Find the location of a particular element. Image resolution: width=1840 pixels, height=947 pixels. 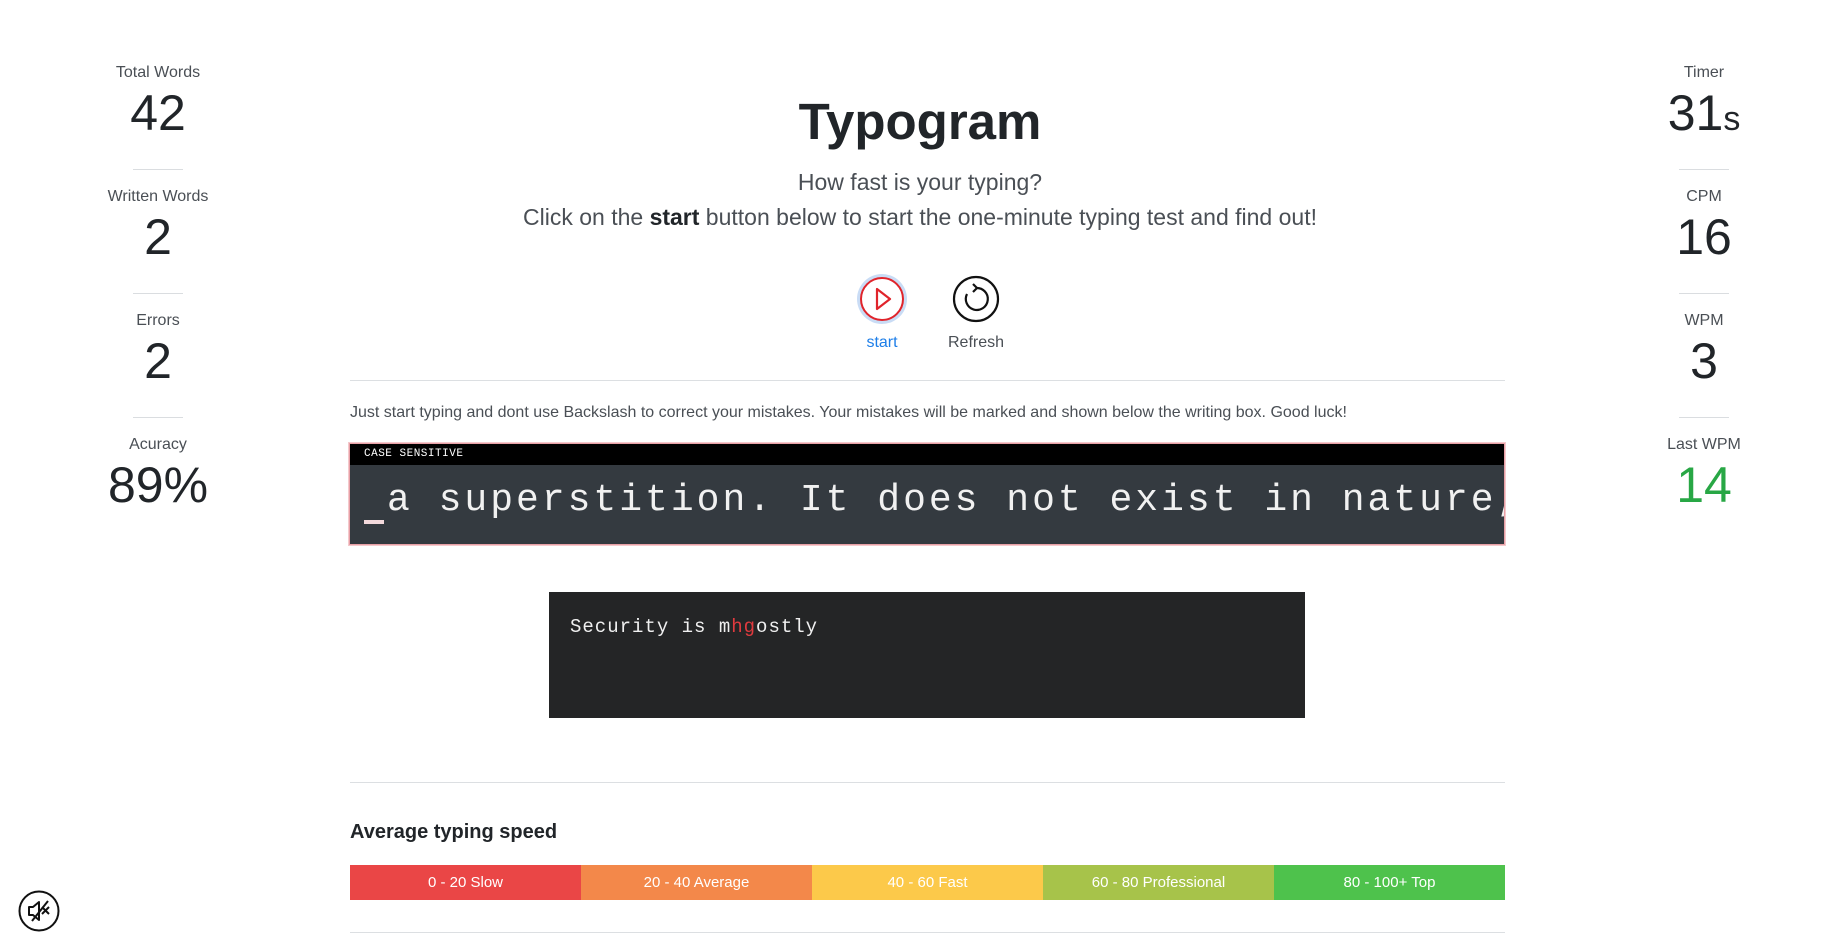

speed-segment-professional: 60 - 80 Professional is located at coordinates (1158, 882).